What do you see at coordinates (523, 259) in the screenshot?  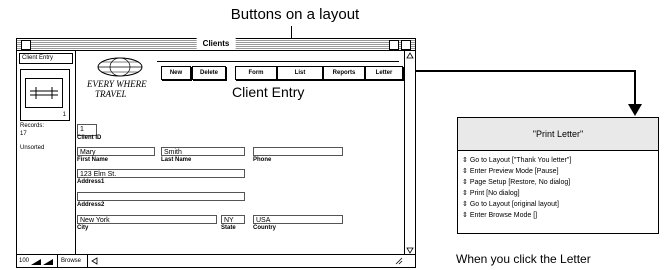 I see `caption: When you click the Letter` at bounding box center [523, 259].